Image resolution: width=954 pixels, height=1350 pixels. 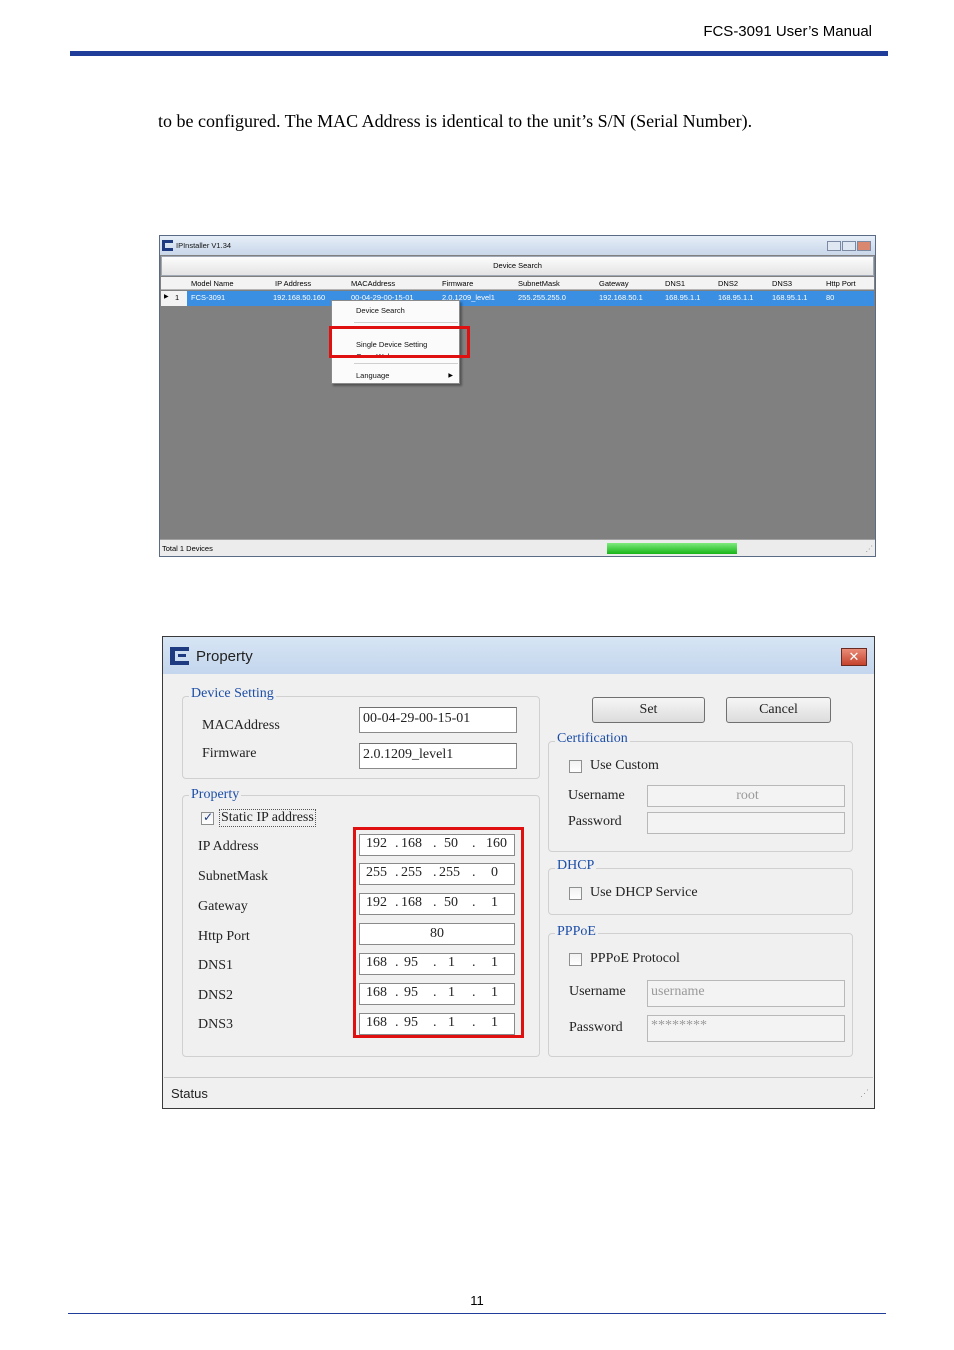 What do you see at coordinates (450, 376) in the screenshot?
I see `submenu-arrow-icon: ▶` at bounding box center [450, 376].